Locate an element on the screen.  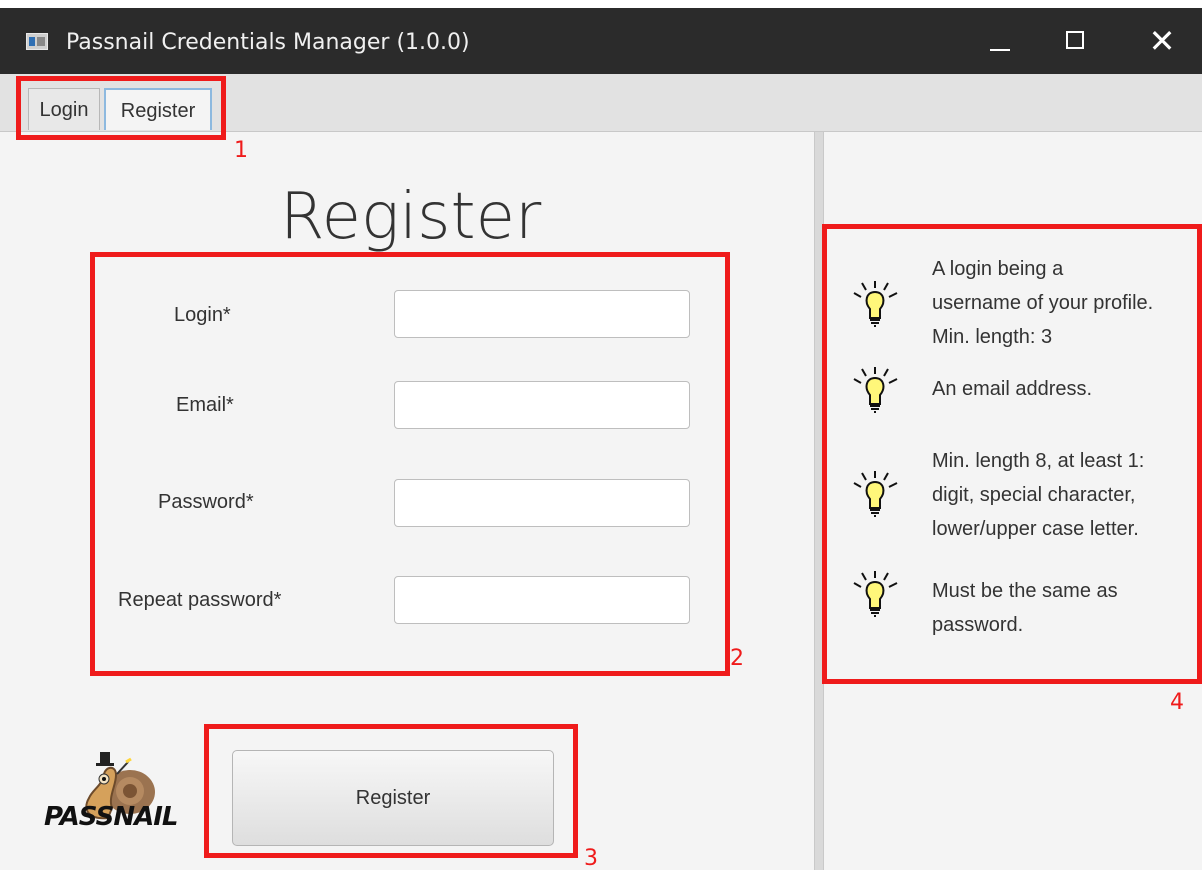
hint-email-line: An email address. is located at coordinates (1012, 389).